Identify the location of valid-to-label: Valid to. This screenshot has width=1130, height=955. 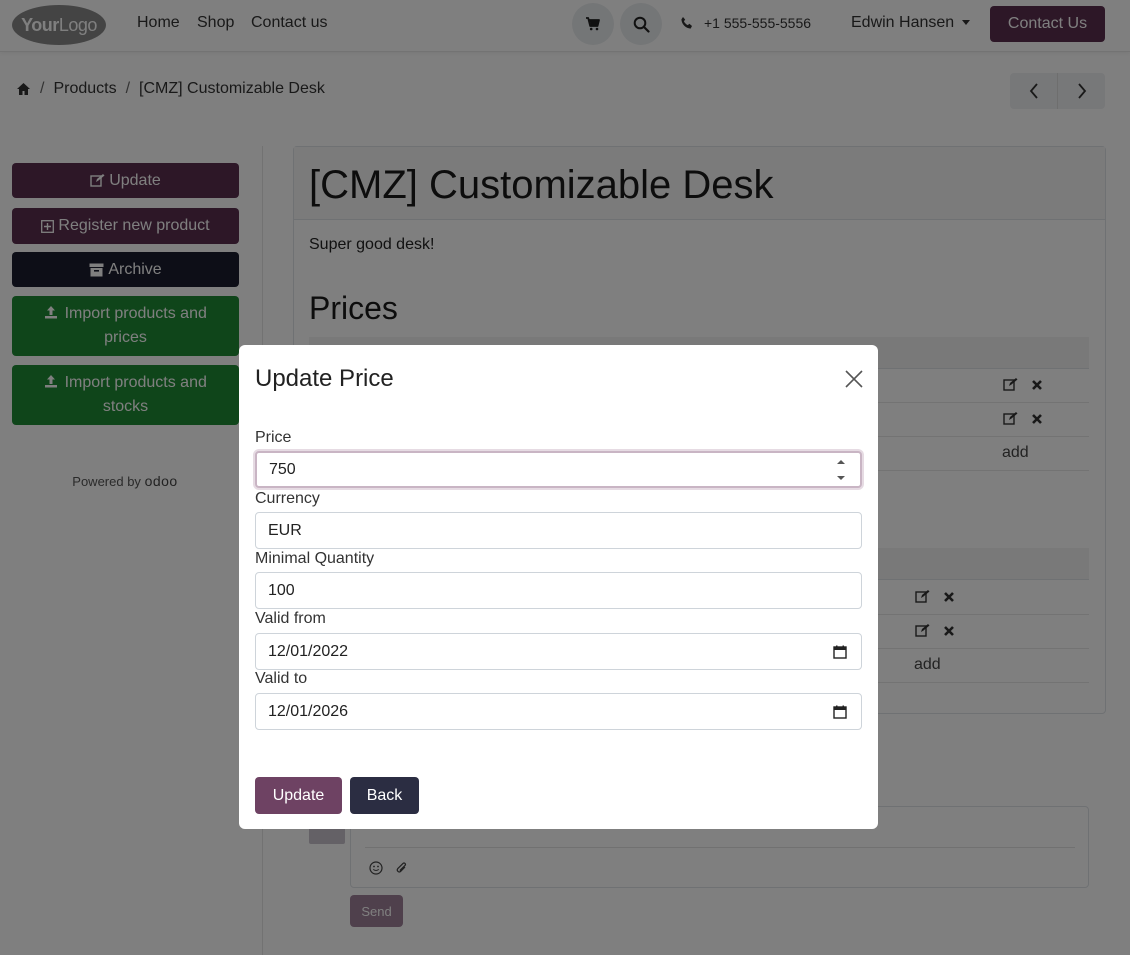
(281, 678).